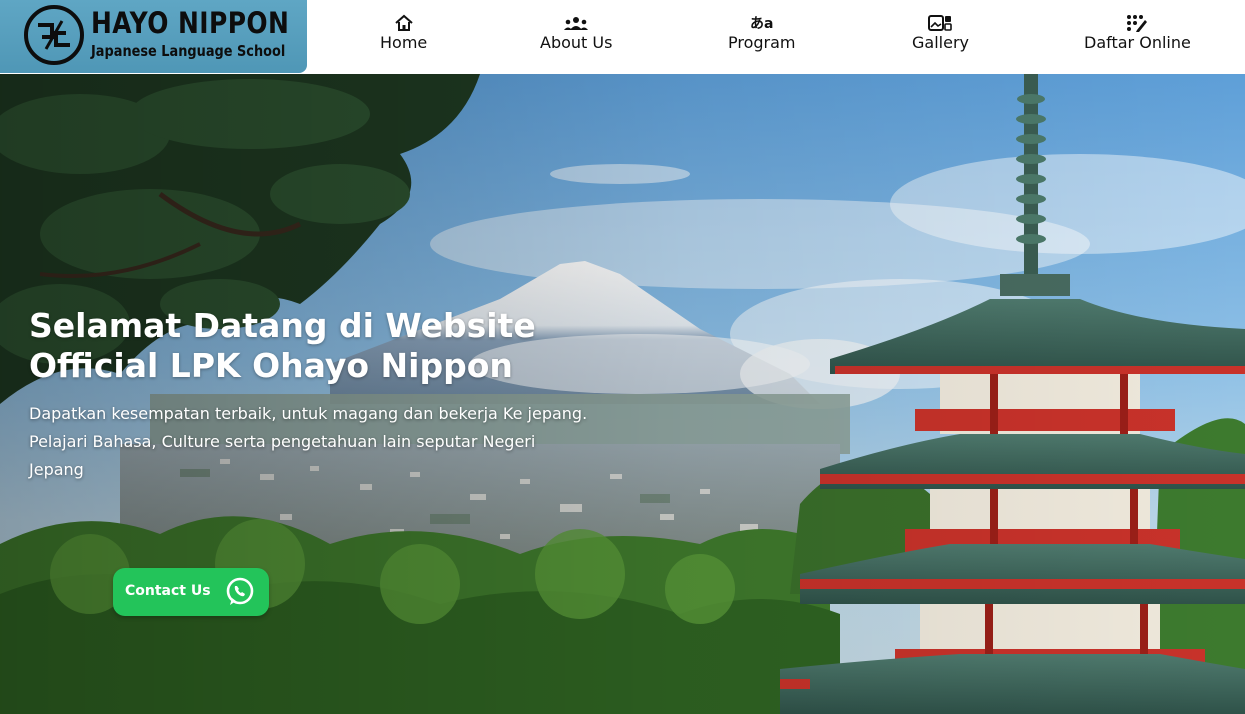  Describe the element at coordinates (54, 35) in the screenshot. I see `logo-emblem-icon` at that location.